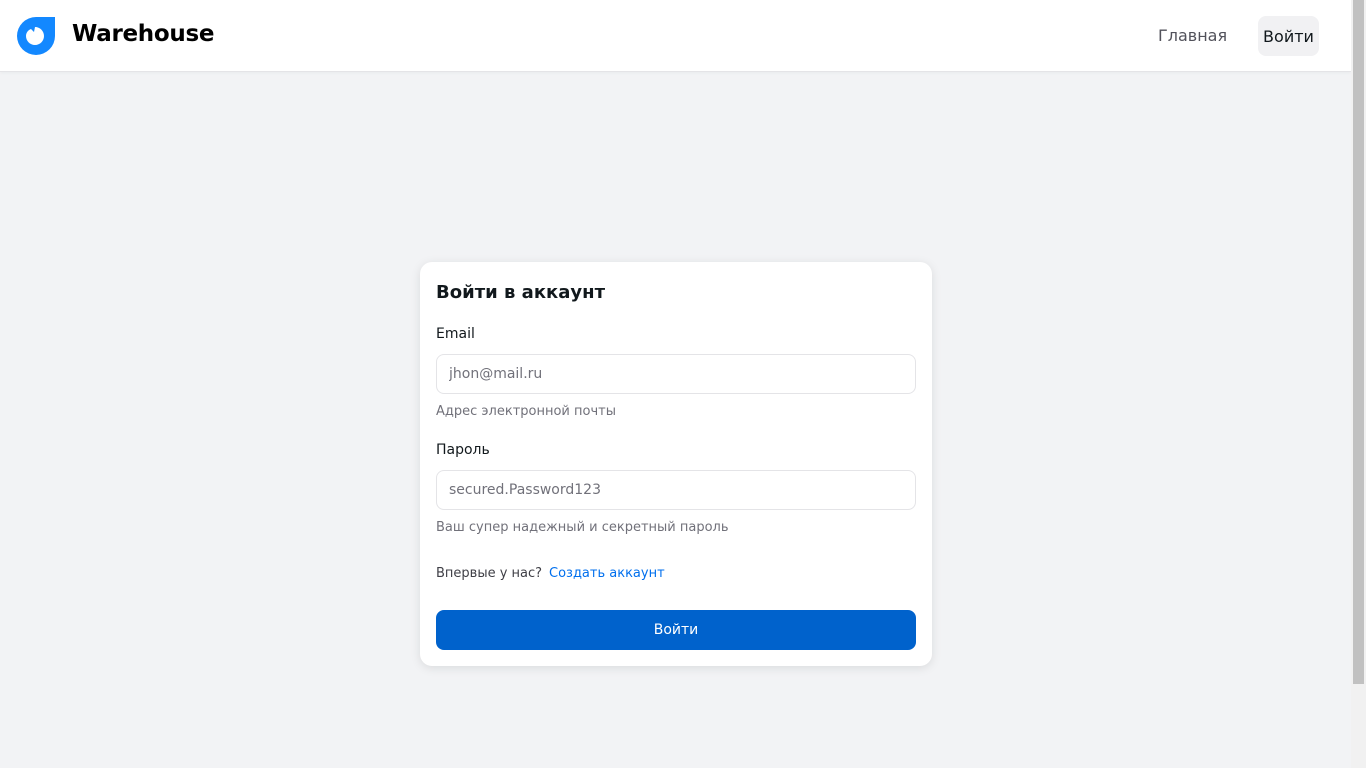  What do you see at coordinates (582, 527) in the screenshot?
I see `password-help-text: Ваш супер надежный и секретный пароль` at bounding box center [582, 527].